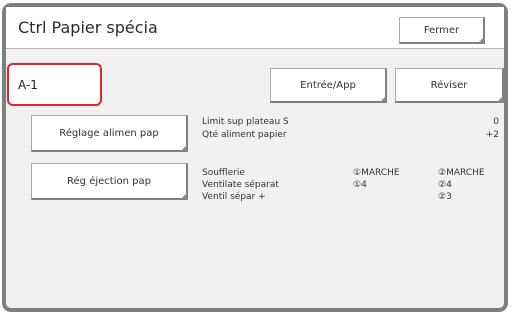 The image size is (514, 315). I want to click on ejection-col2-value: ②3, so click(445, 197).